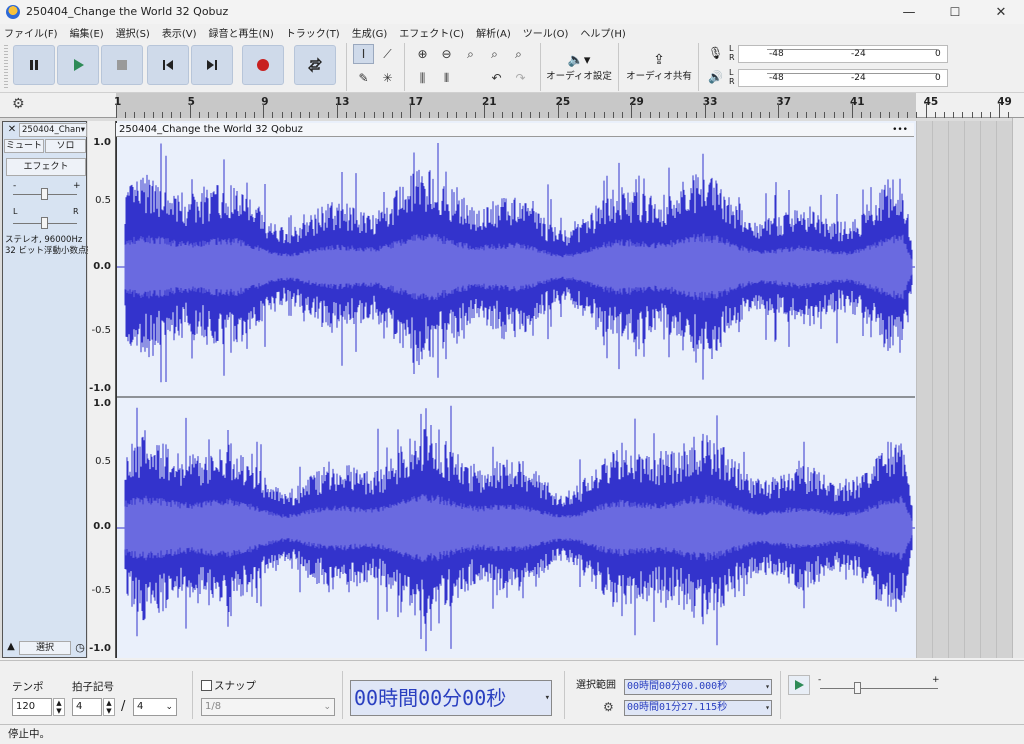 This screenshot has height=744, width=1024. What do you see at coordinates (446, 54) in the screenshot?
I see `zoom-out-icon: ⊖` at bounding box center [446, 54].